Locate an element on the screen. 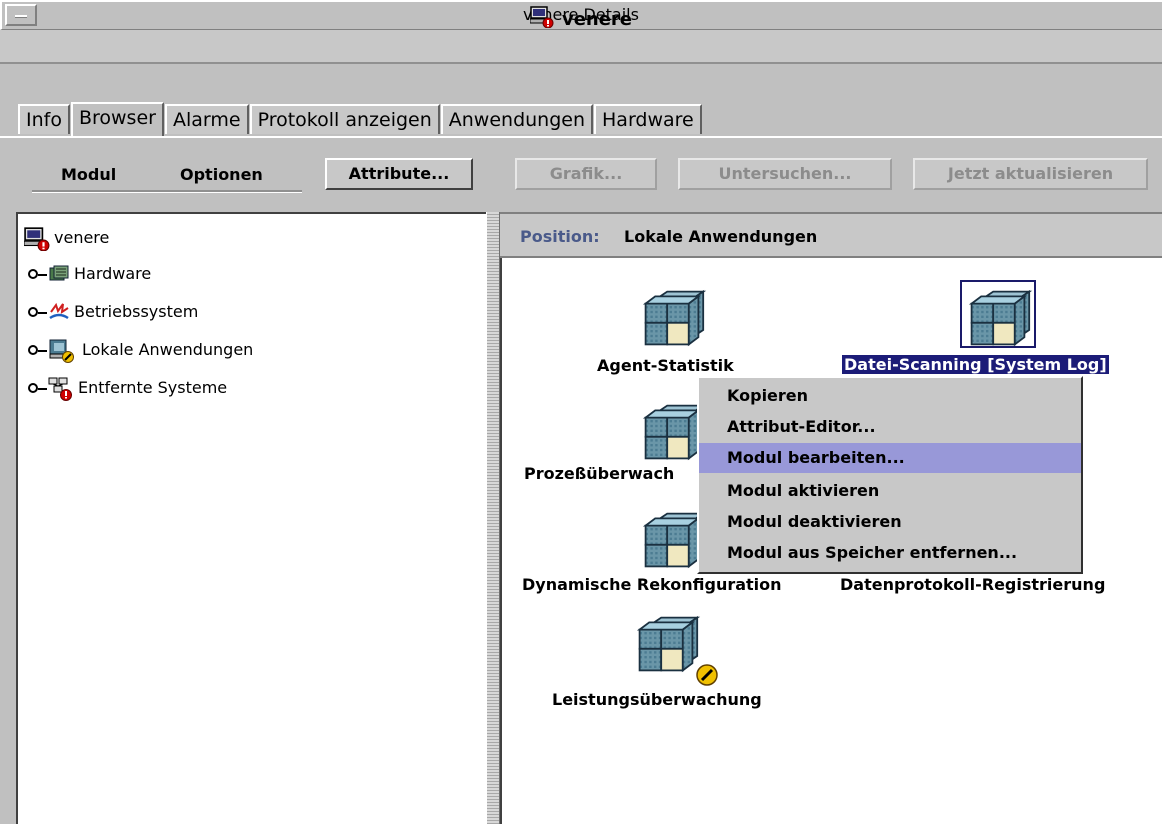 The width and height of the screenshot is (1162, 824). tree-item-lokale-anwendungen: Lokale Anwendungen is located at coordinates (140, 350).